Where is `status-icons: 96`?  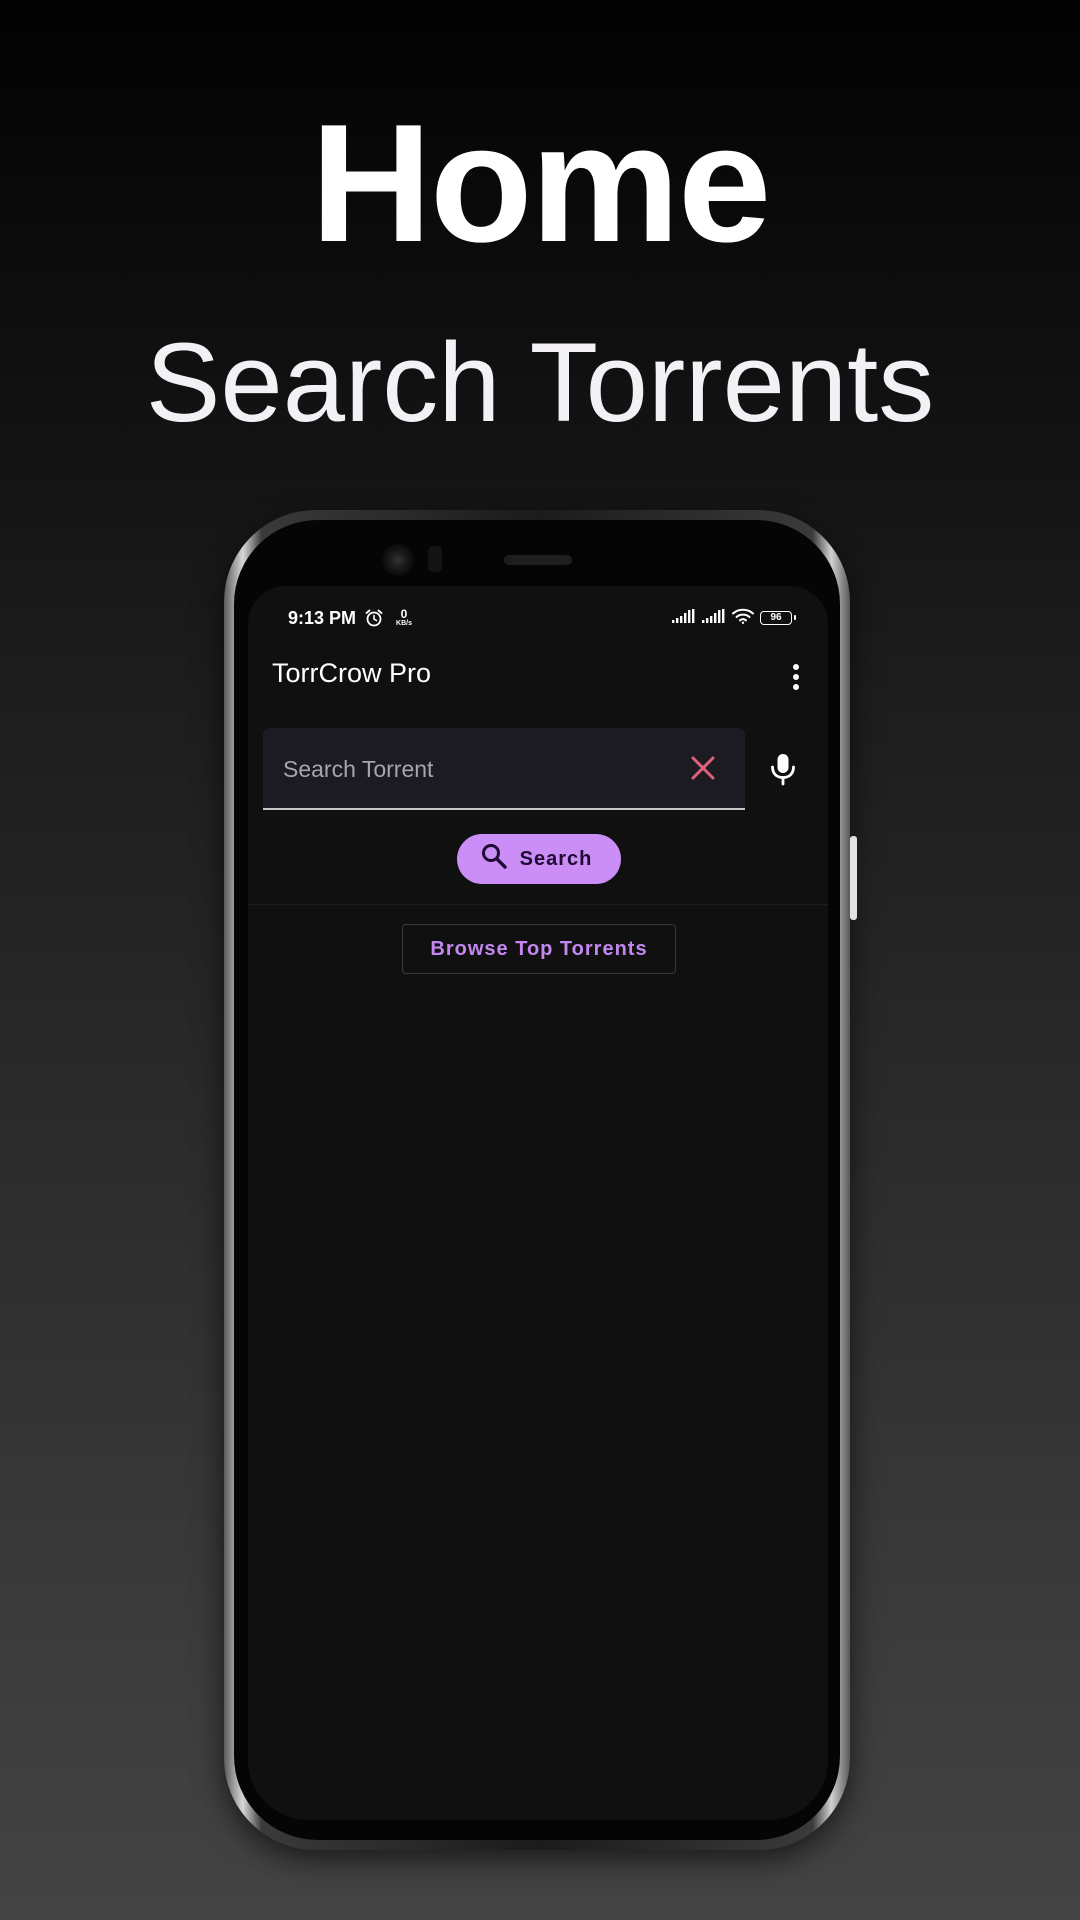
status-icons: 96 is located at coordinates (734, 618).